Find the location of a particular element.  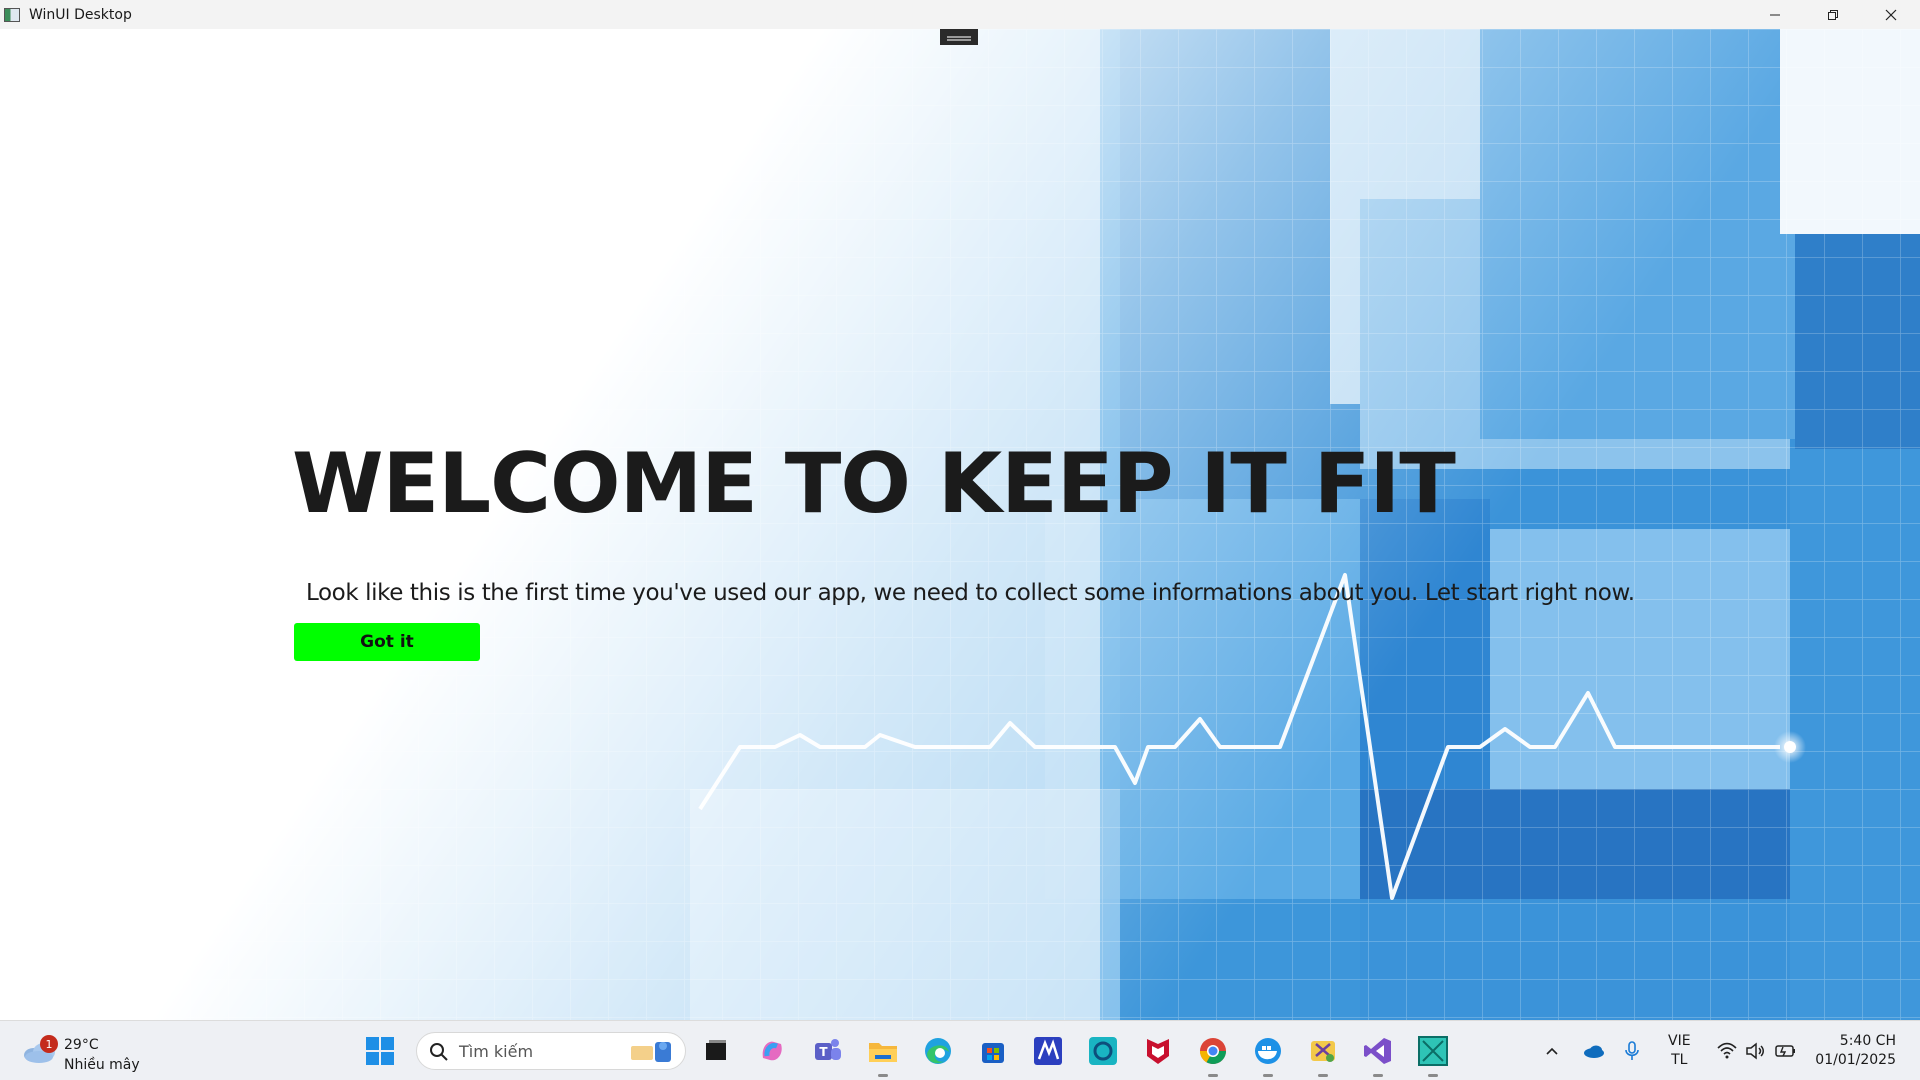

windows-logo-icon is located at coordinates (380, 1051).